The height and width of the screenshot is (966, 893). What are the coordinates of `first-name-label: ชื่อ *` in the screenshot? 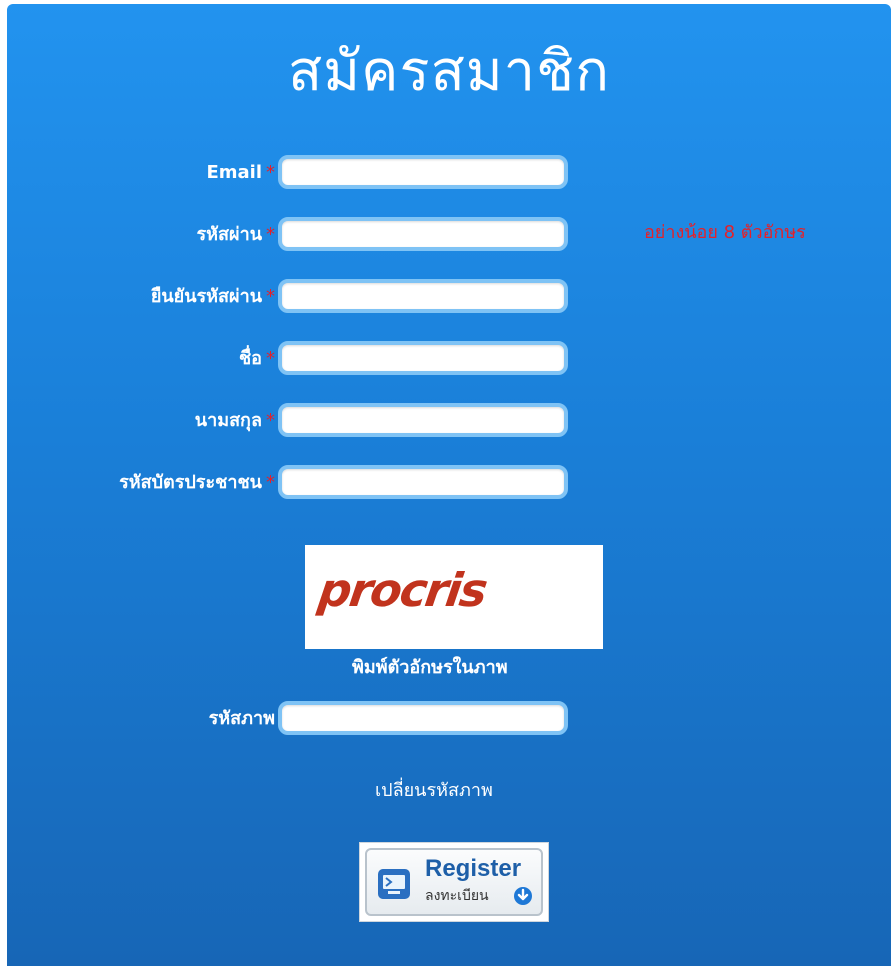 It's located at (256, 358).